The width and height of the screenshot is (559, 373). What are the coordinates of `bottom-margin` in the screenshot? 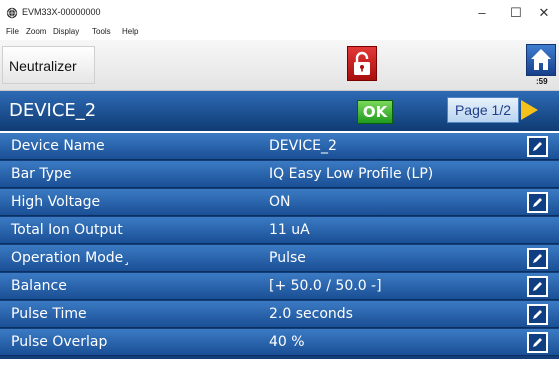 It's located at (279, 366).